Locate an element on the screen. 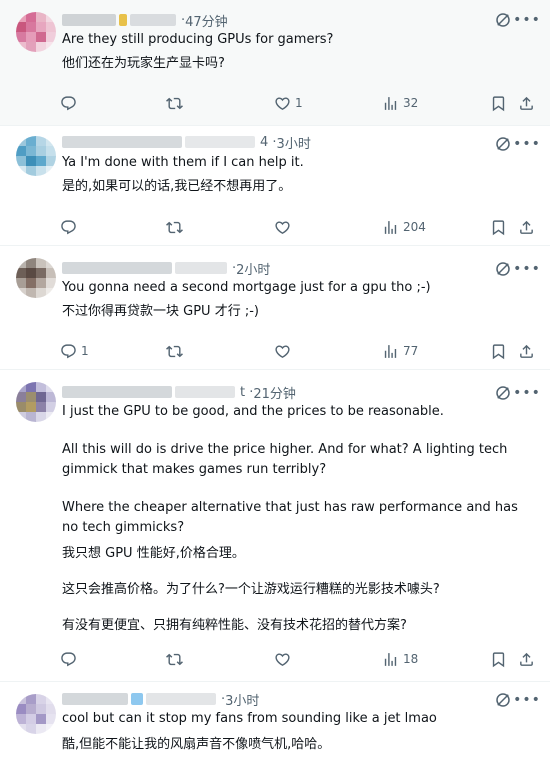  views-button: 204 is located at coordinates (404, 227).